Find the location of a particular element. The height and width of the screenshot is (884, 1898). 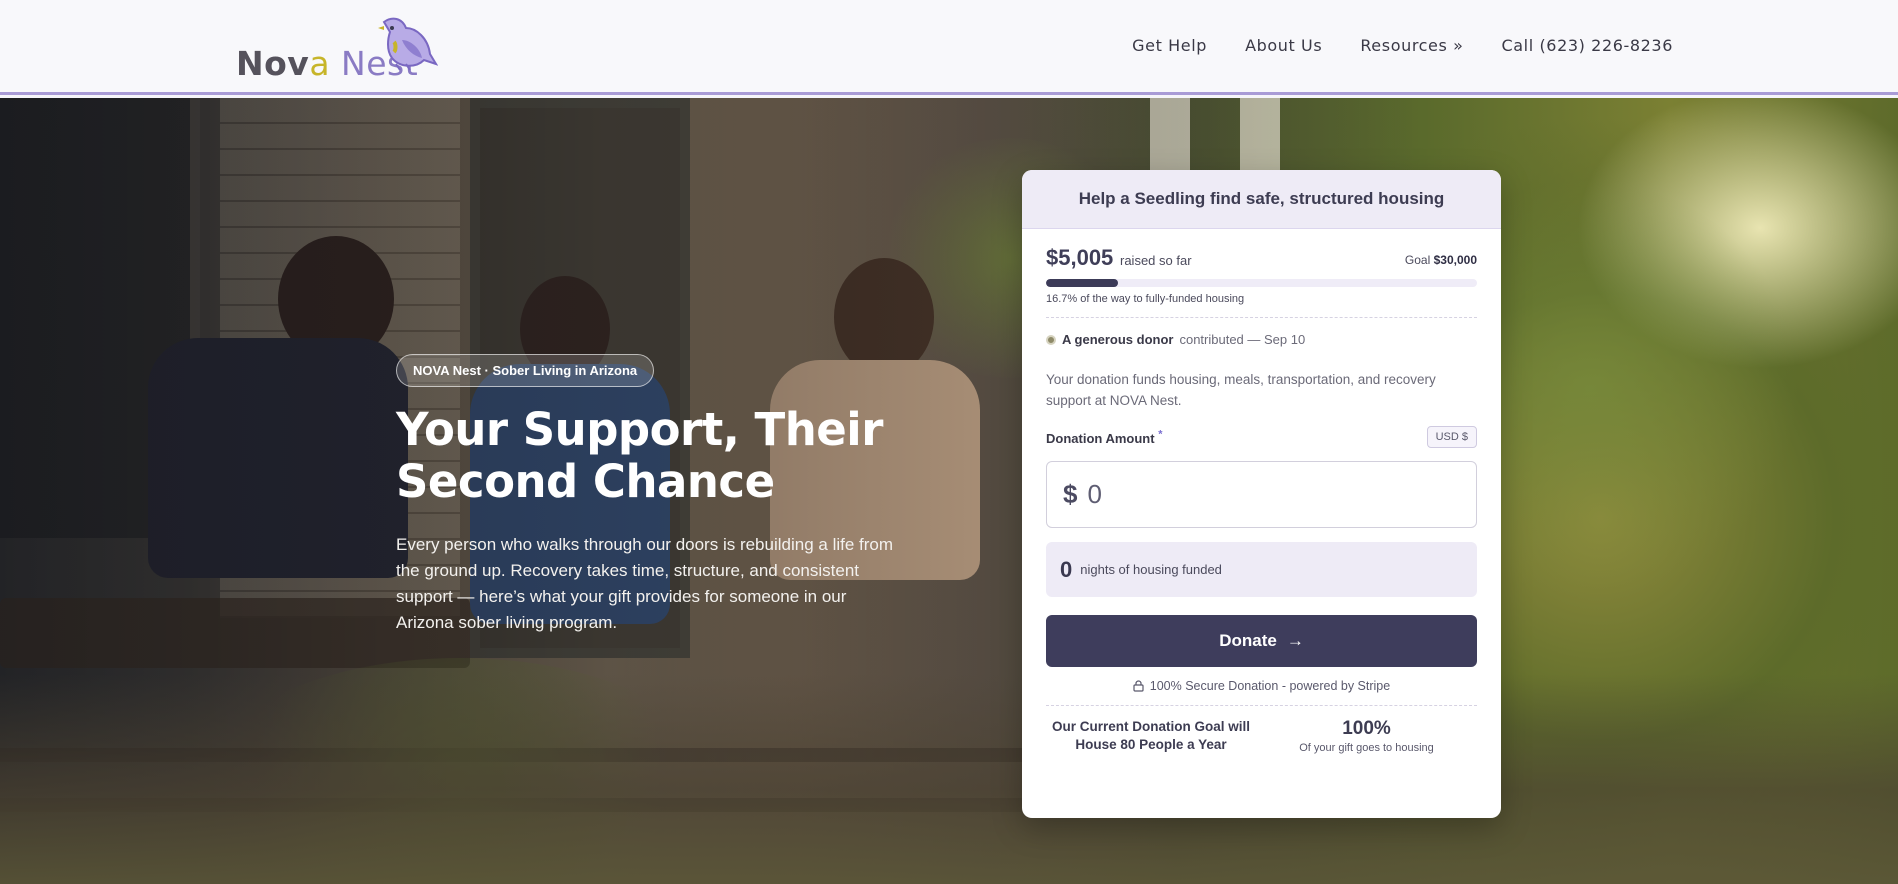

donor-activity: contributed — Sep 10 is located at coordinates (1242, 339).